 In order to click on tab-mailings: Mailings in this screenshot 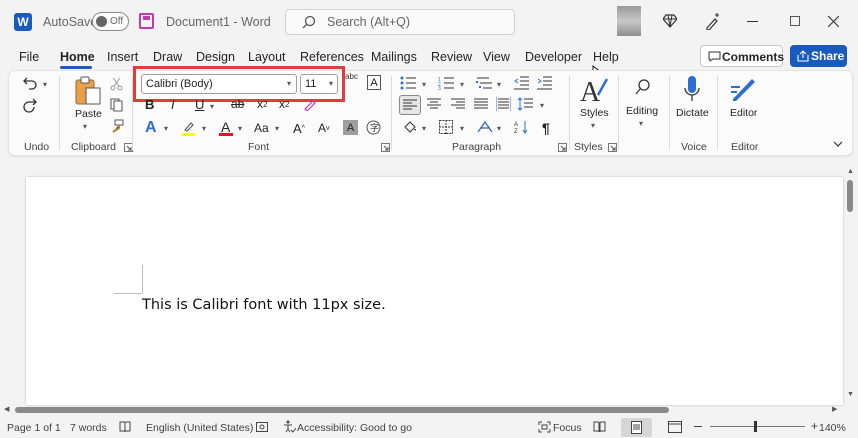, I will do `click(394, 57)`.